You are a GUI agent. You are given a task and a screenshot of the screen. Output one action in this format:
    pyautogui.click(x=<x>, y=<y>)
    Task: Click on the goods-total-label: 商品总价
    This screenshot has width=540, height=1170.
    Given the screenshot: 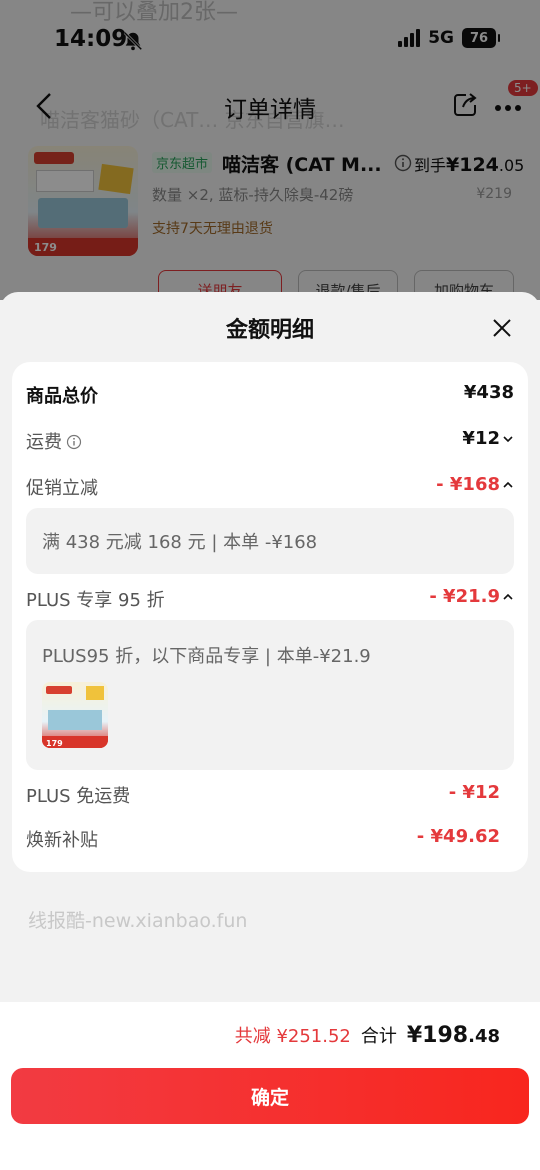 What is the action you would take?
    pyautogui.click(x=62, y=396)
    